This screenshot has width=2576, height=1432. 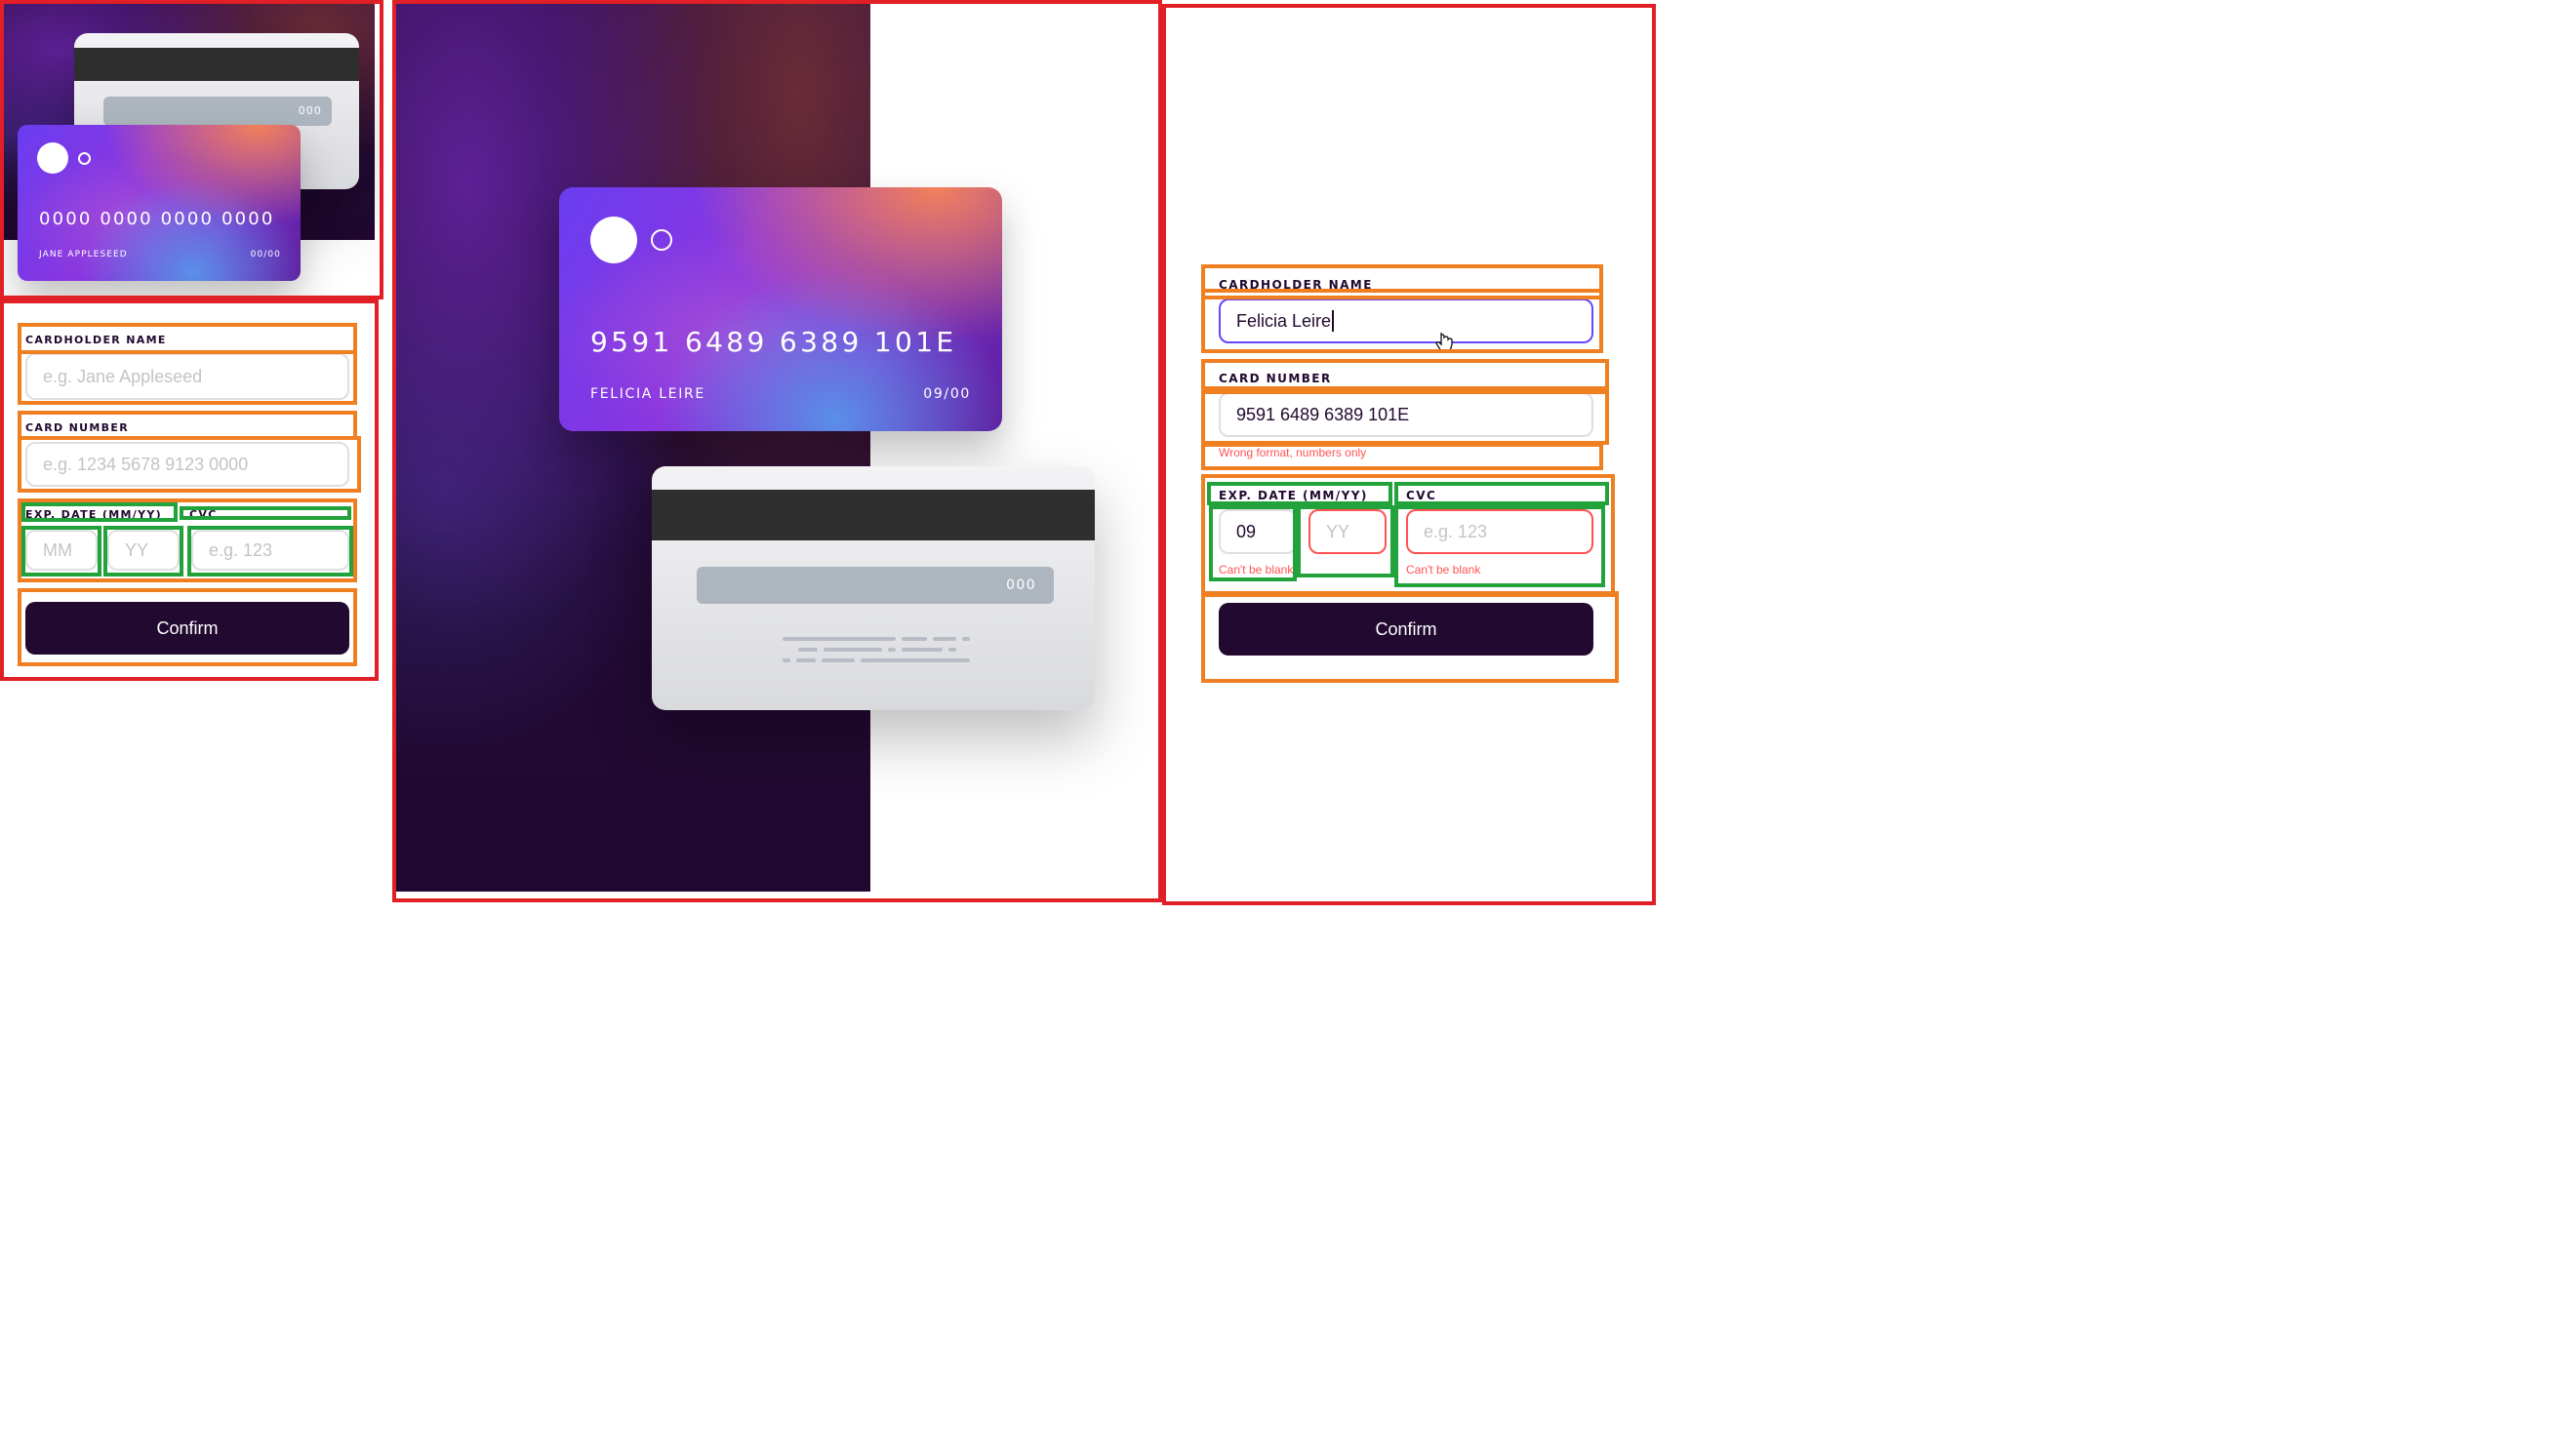 What do you see at coordinates (187, 464) in the screenshot?
I see `card-number-input` at bounding box center [187, 464].